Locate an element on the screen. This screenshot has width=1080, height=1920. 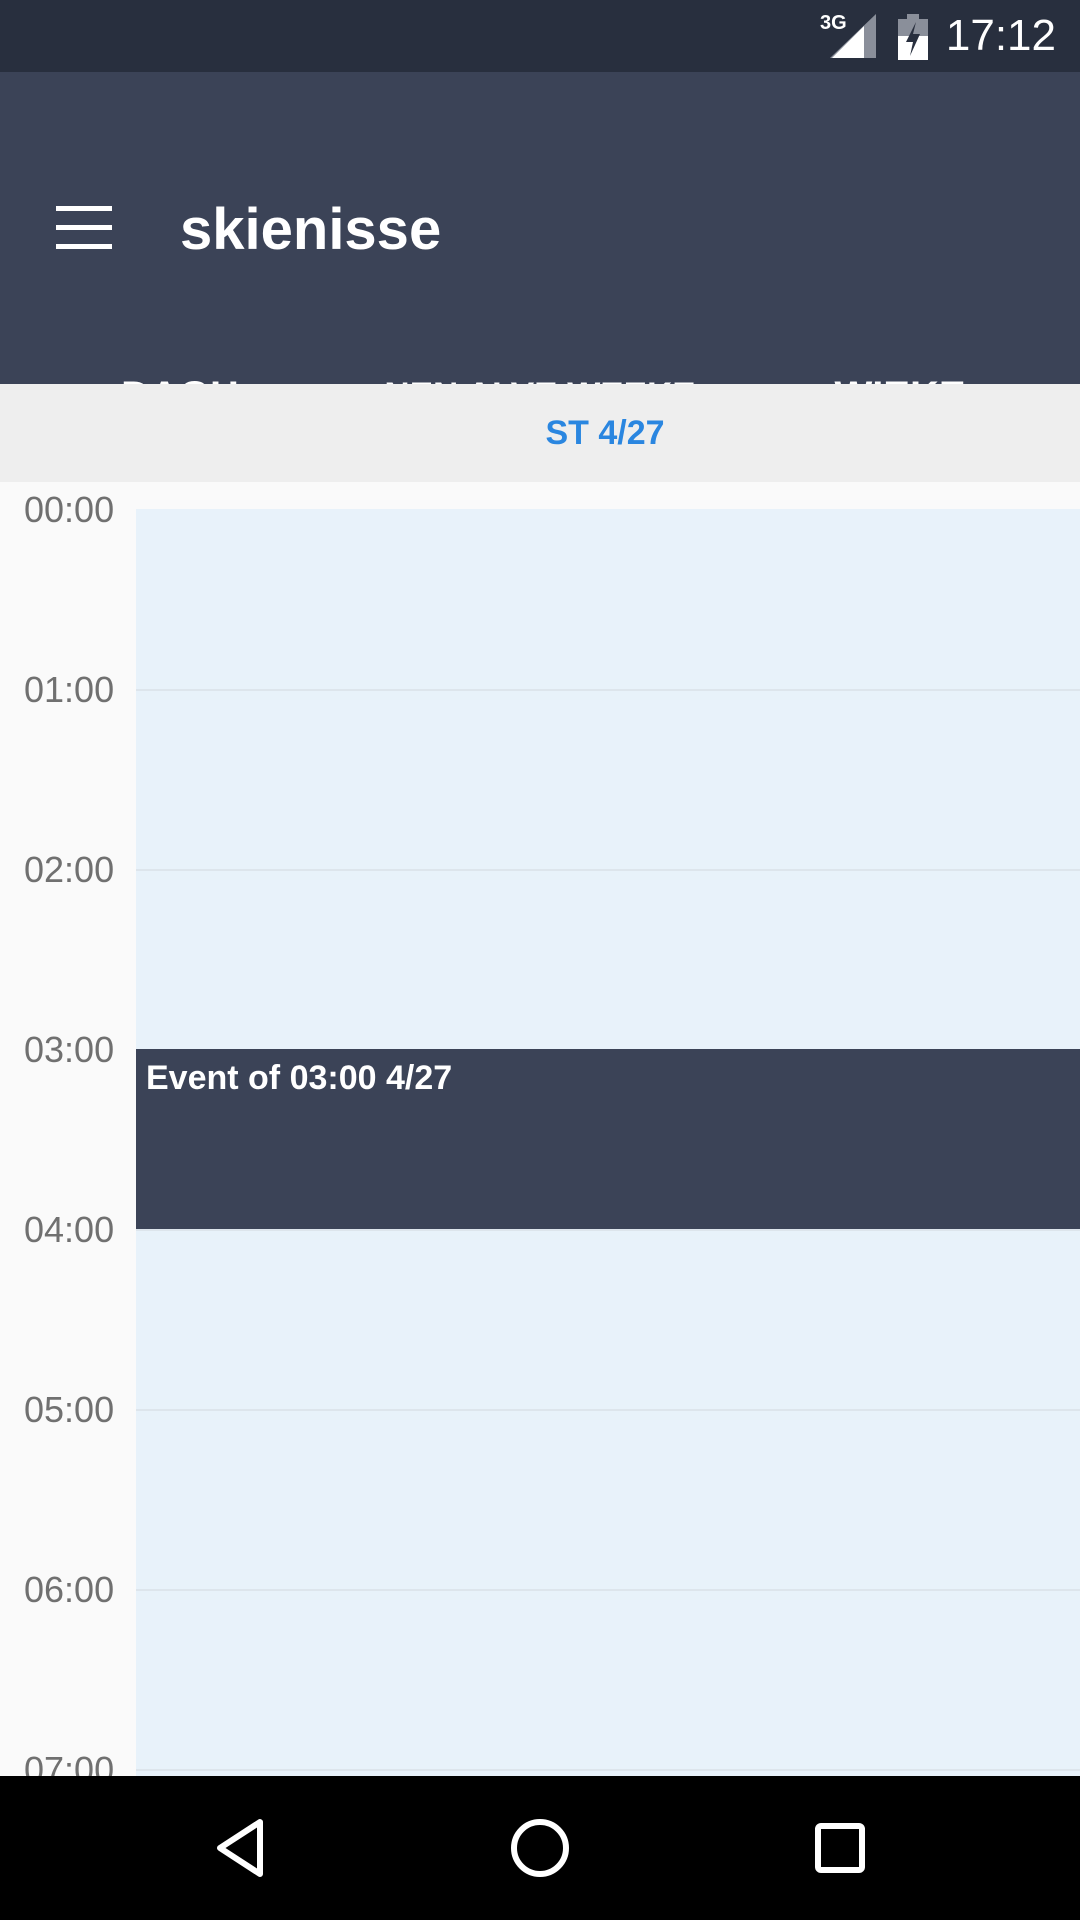
home-icon is located at coordinates (540, 1848).